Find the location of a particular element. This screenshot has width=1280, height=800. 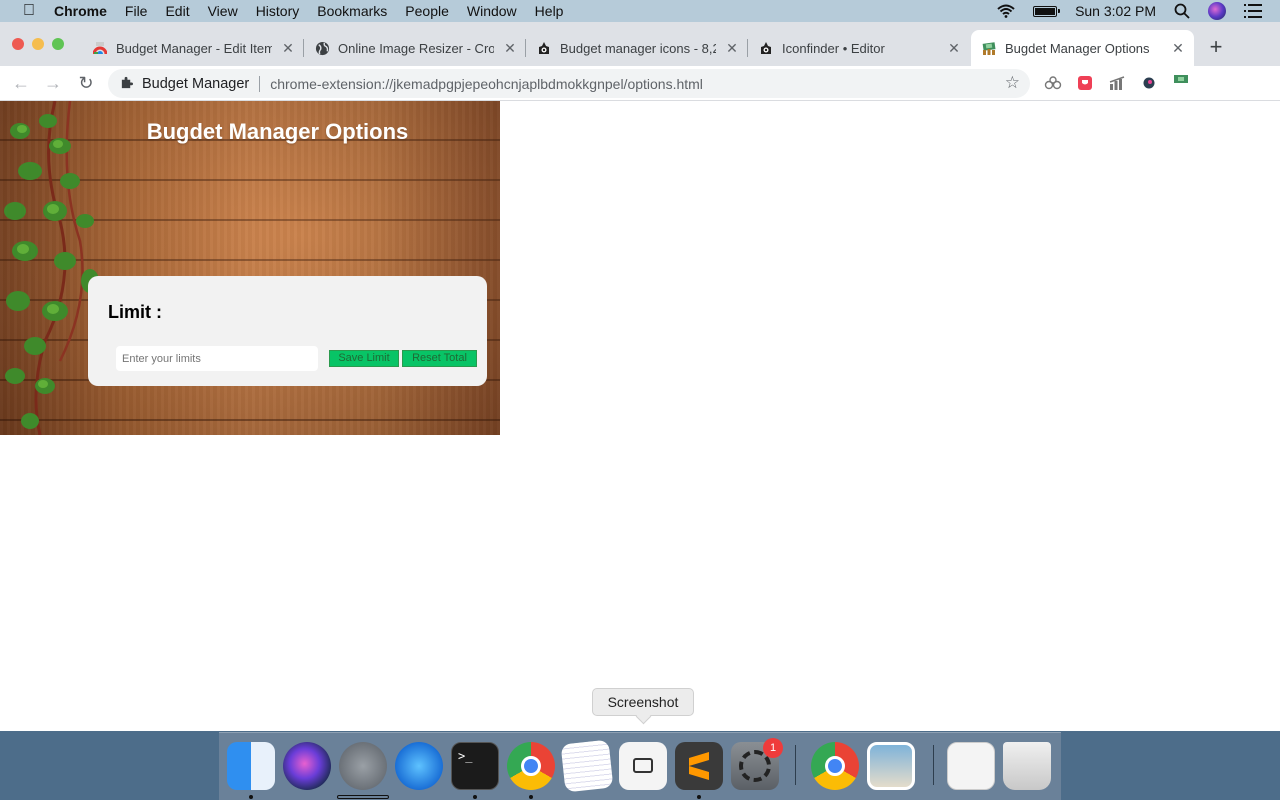

menu-people: People is located at coordinates (427, 11).